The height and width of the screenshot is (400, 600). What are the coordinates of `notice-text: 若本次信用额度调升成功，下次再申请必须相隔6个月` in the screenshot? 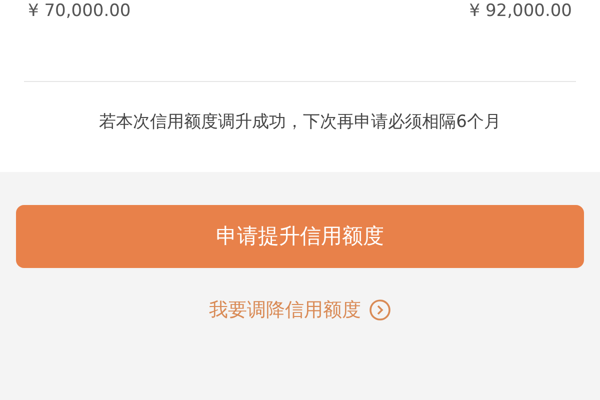 It's located at (300, 122).